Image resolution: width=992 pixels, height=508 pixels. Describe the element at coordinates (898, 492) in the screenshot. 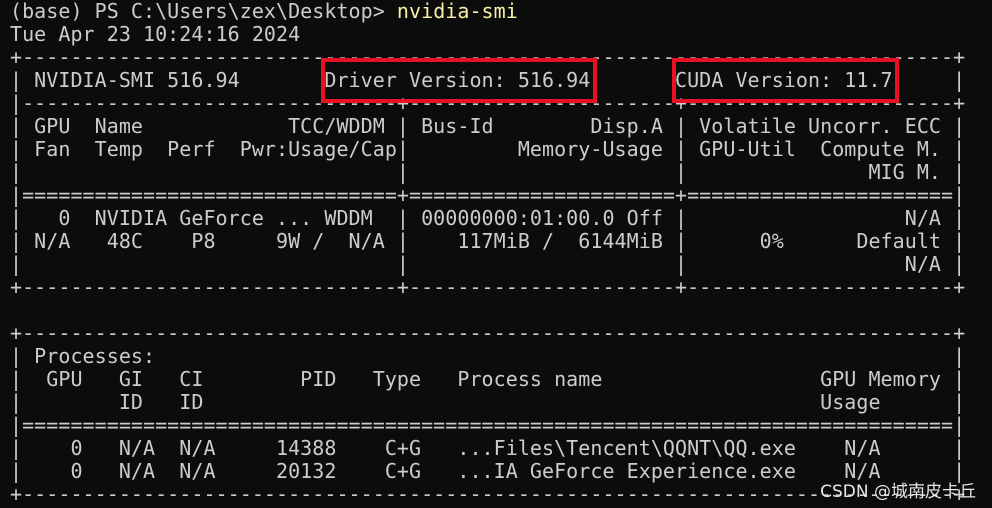

I see `csdn-watermark: CSDN @城南皮卡丘` at that location.